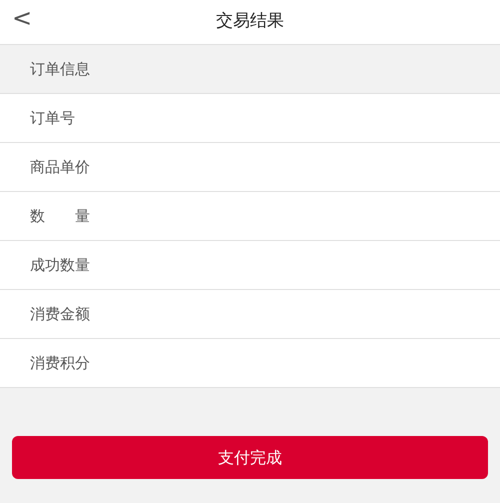 This screenshot has height=503, width=500. I want to click on field-label: 数 量, so click(60, 216).